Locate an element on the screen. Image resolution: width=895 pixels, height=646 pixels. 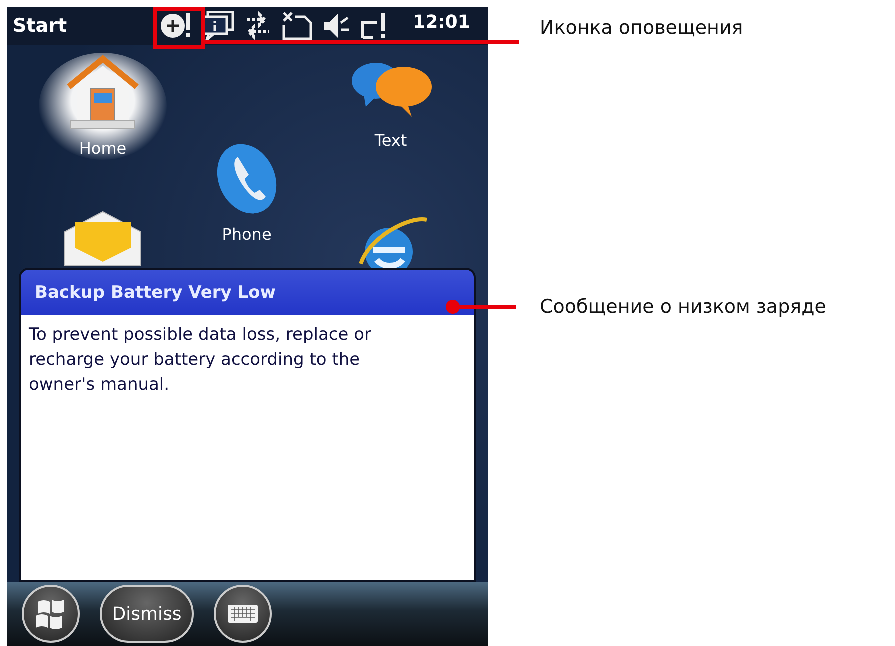
start-title: Start is located at coordinates (40, 26).